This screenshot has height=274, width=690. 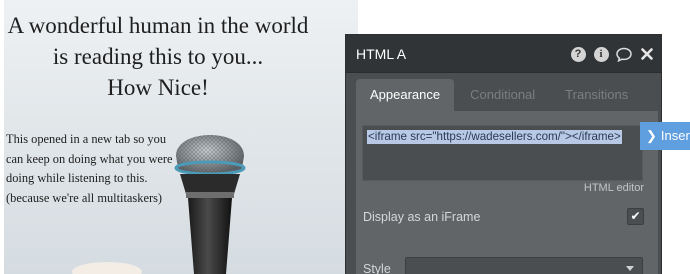 What do you see at coordinates (210, 204) in the screenshot?
I see `microphone-image` at bounding box center [210, 204].